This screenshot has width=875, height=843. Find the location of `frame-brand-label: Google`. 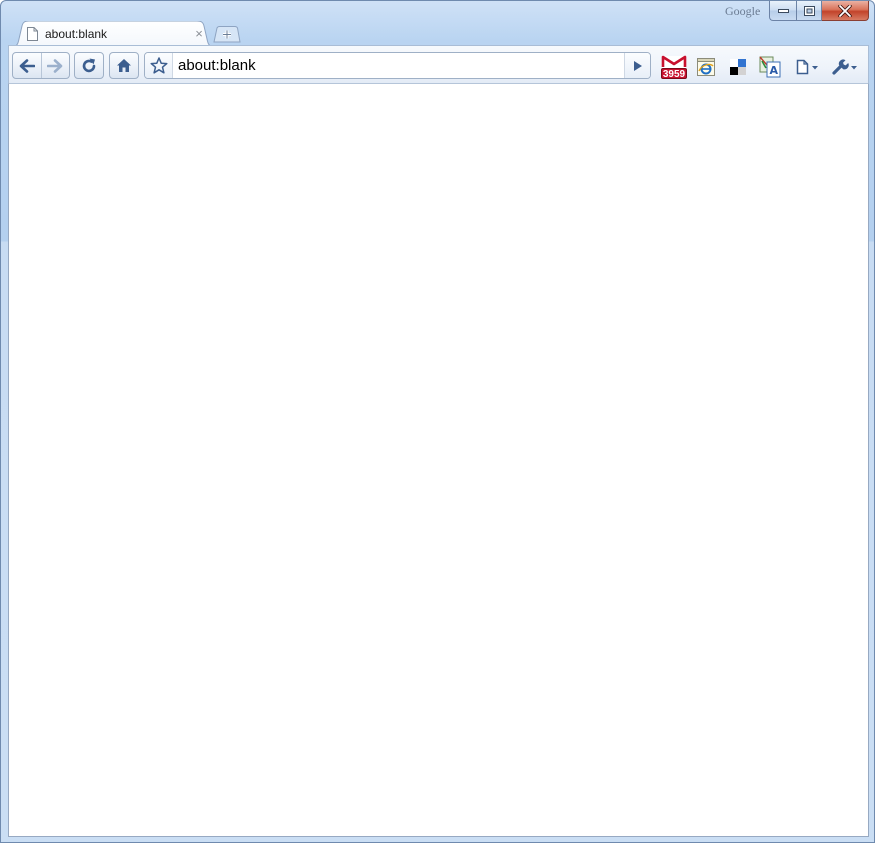

frame-brand-label: Google is located at coordinates (743, 11).